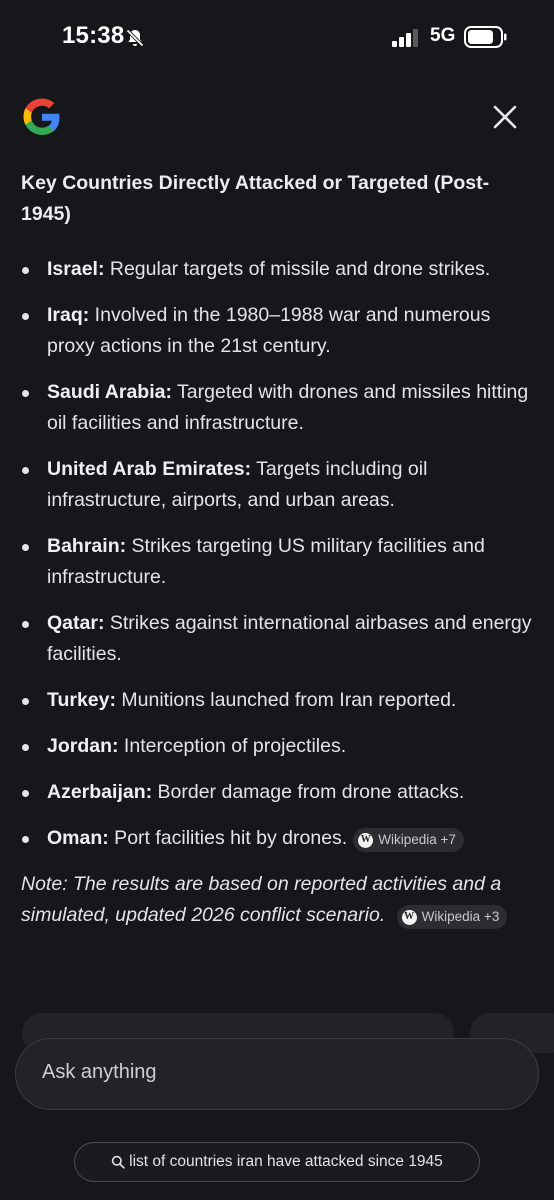 The width and height of the screenshot is (554, 1200). I want to click on status-bar: 15:38 5G, so click(277, 38).